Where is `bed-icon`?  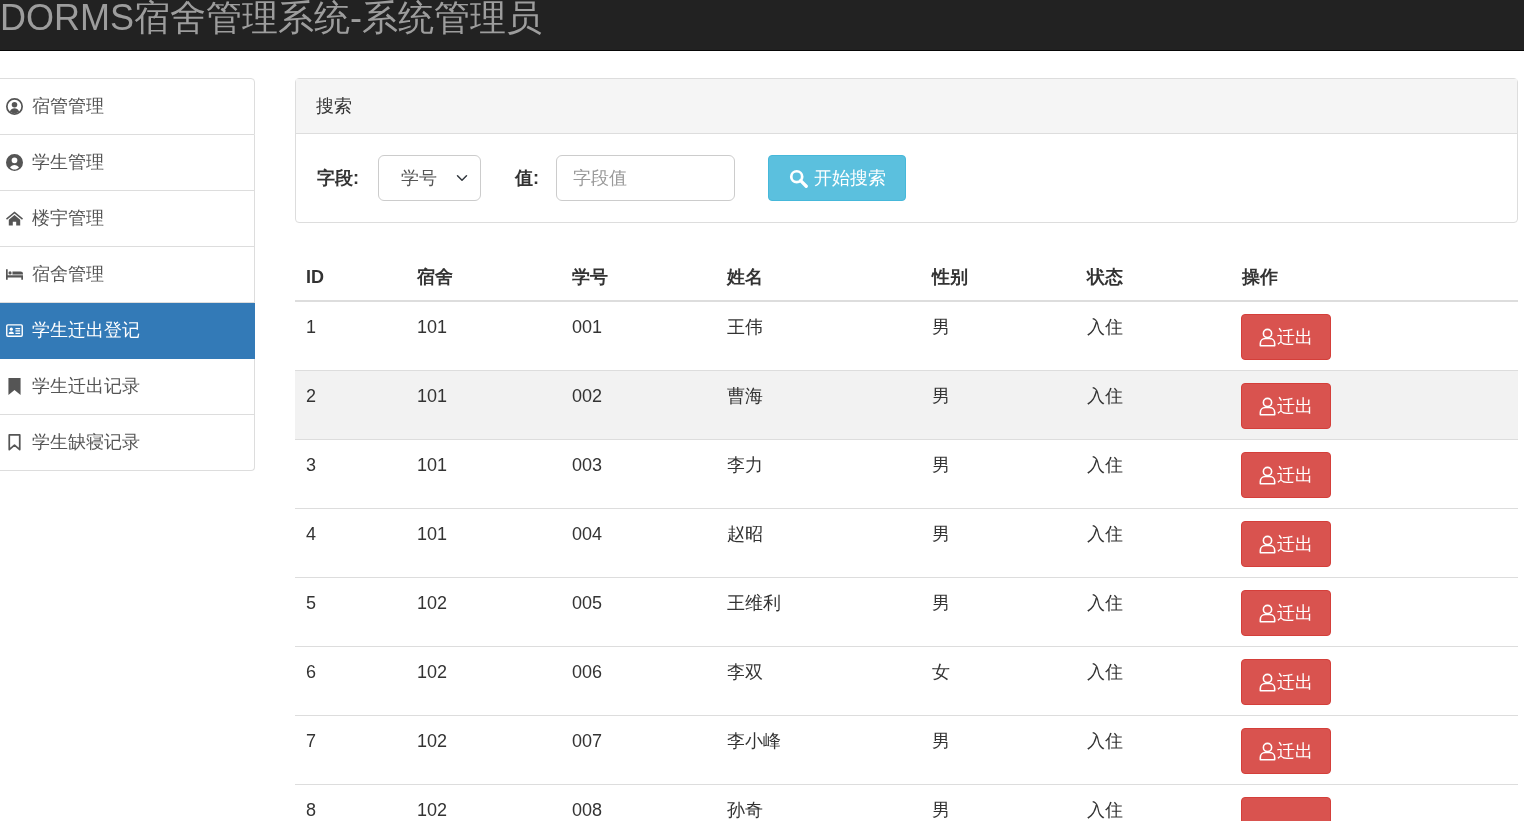
bed-icon is located at coordinates (14, 274).